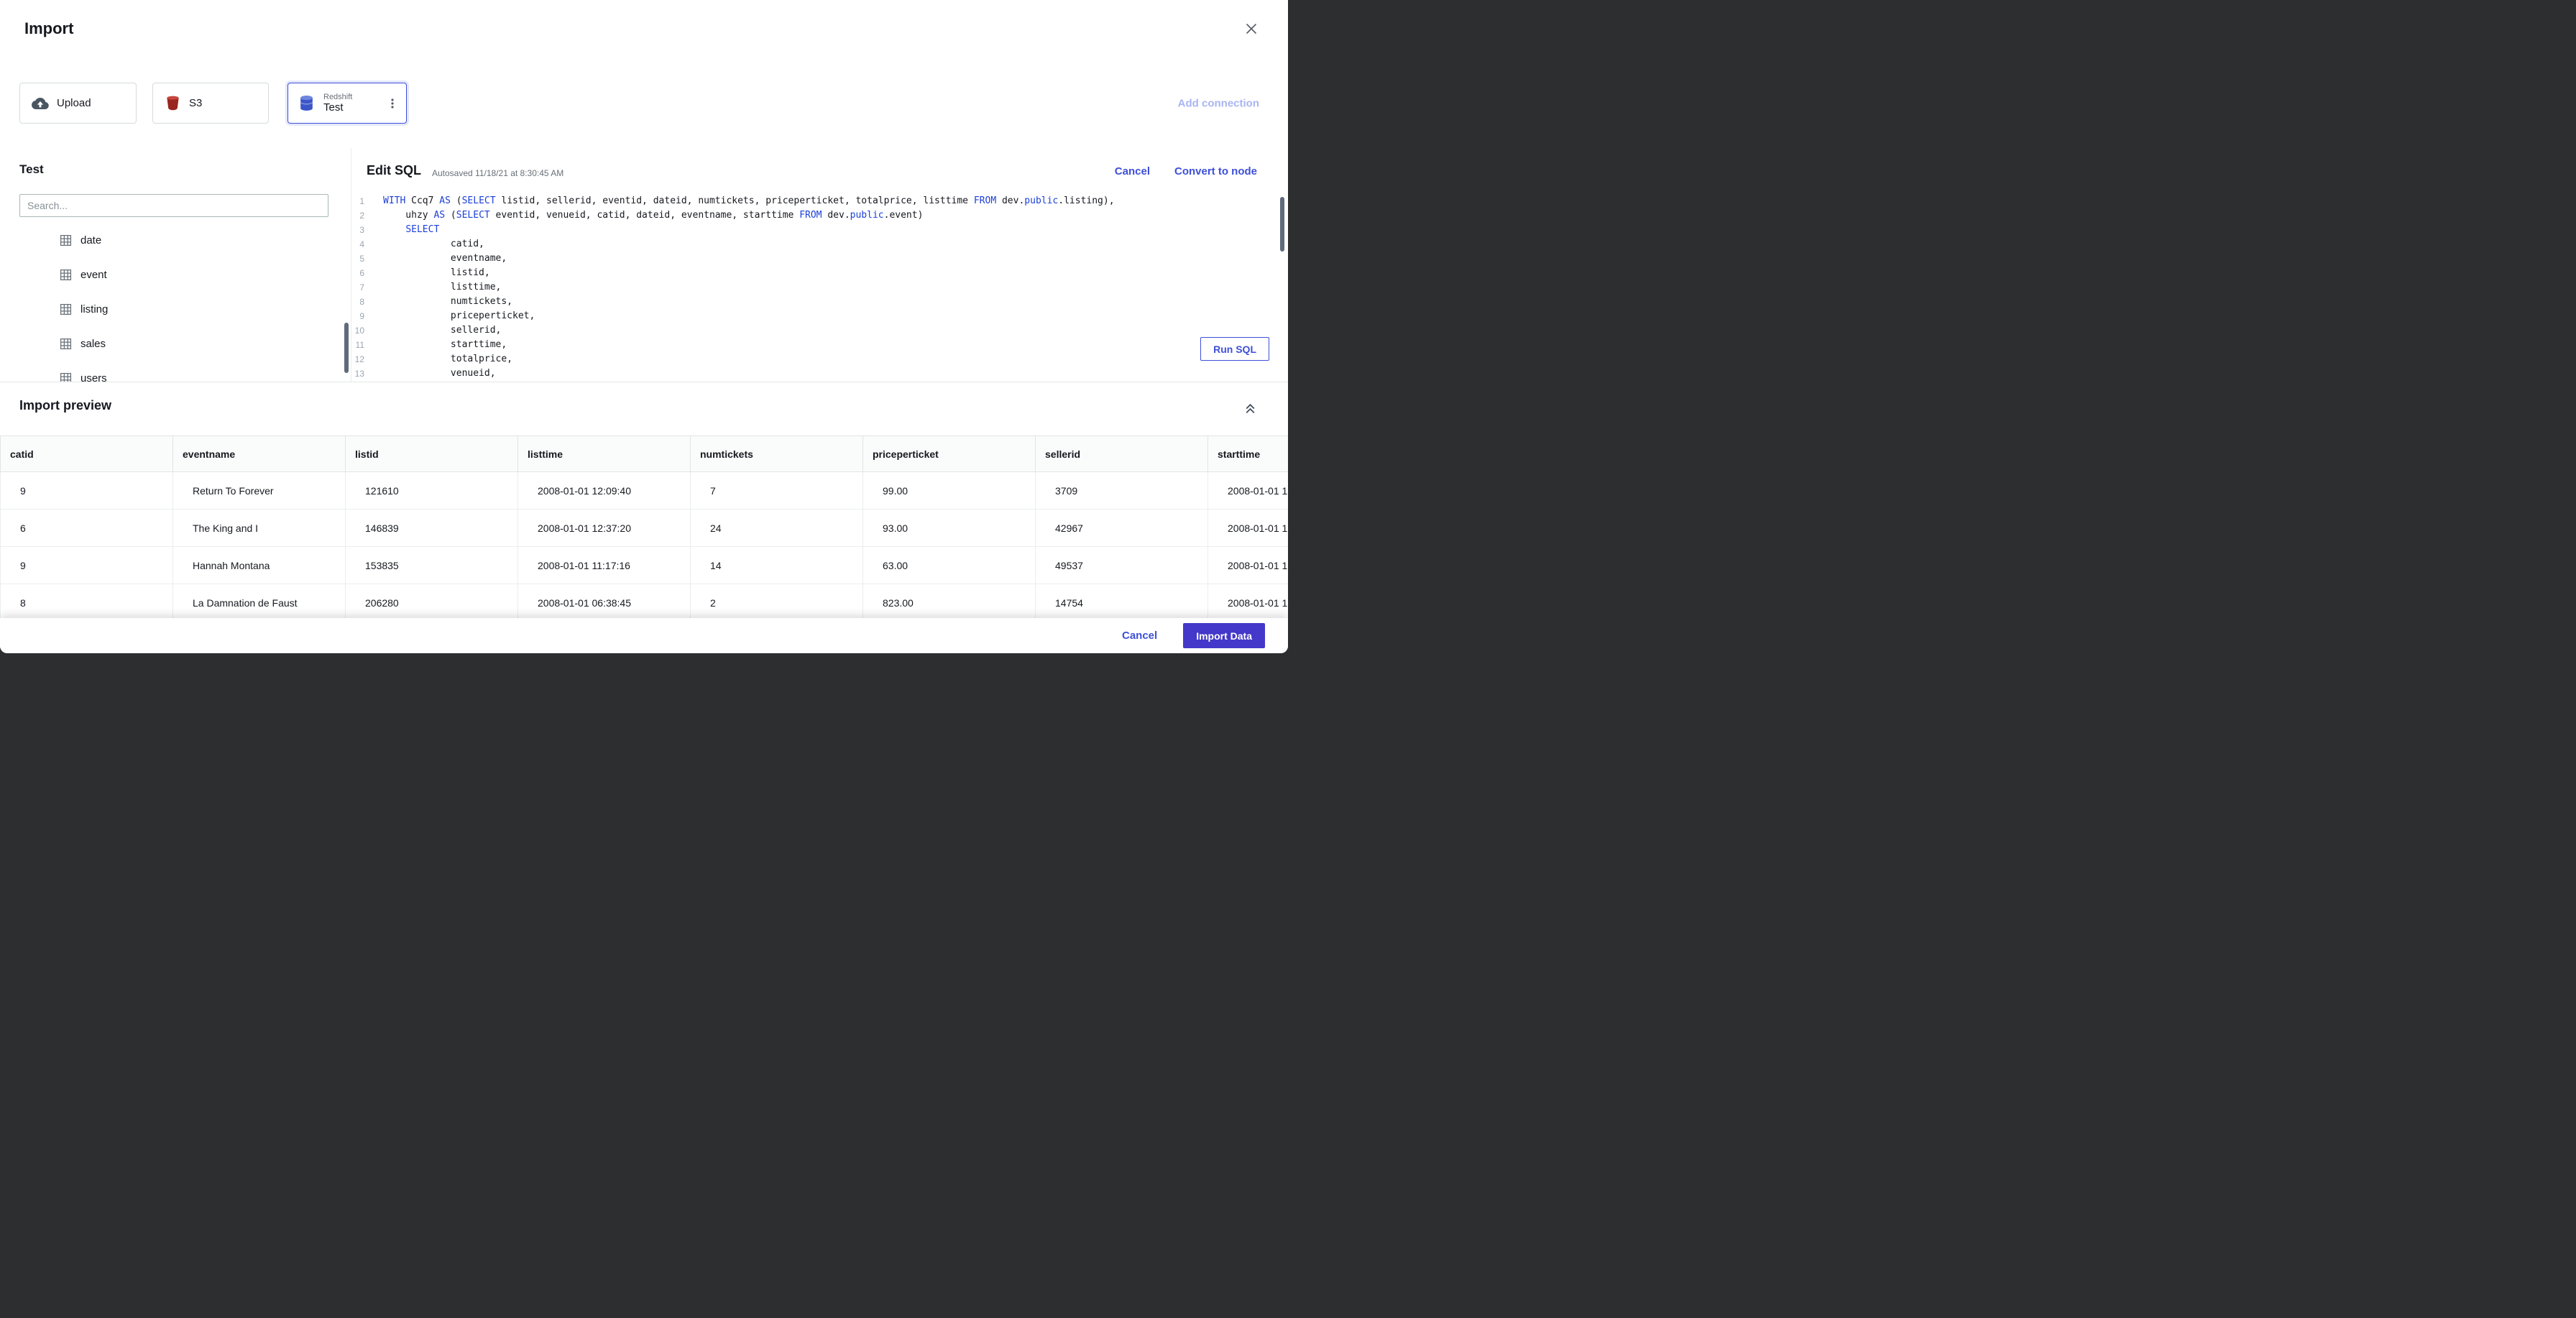 This screenshot has width=2576, height=1318. I want to click on preview-cell: 121610, so click(431, 490).